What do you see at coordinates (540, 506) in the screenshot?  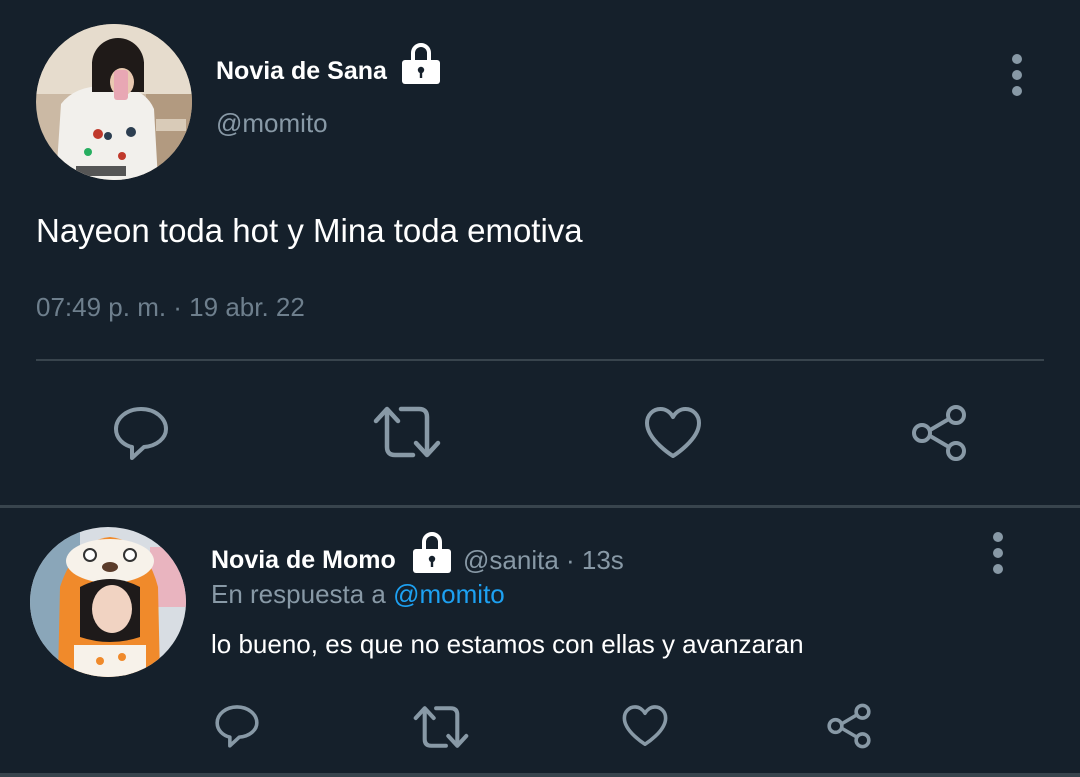 I see `section-divider` at bounding box center [540, 506].